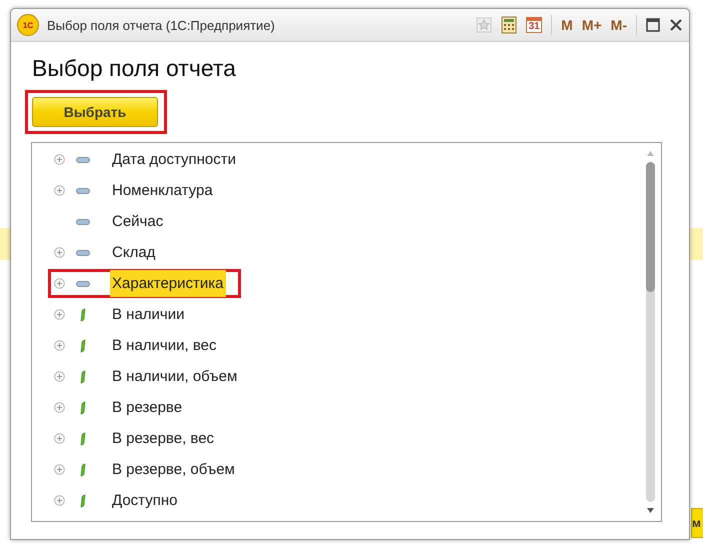 This screenshot has height=552, width=703. I want to click on scroll-up-icon, so click(650, 153).